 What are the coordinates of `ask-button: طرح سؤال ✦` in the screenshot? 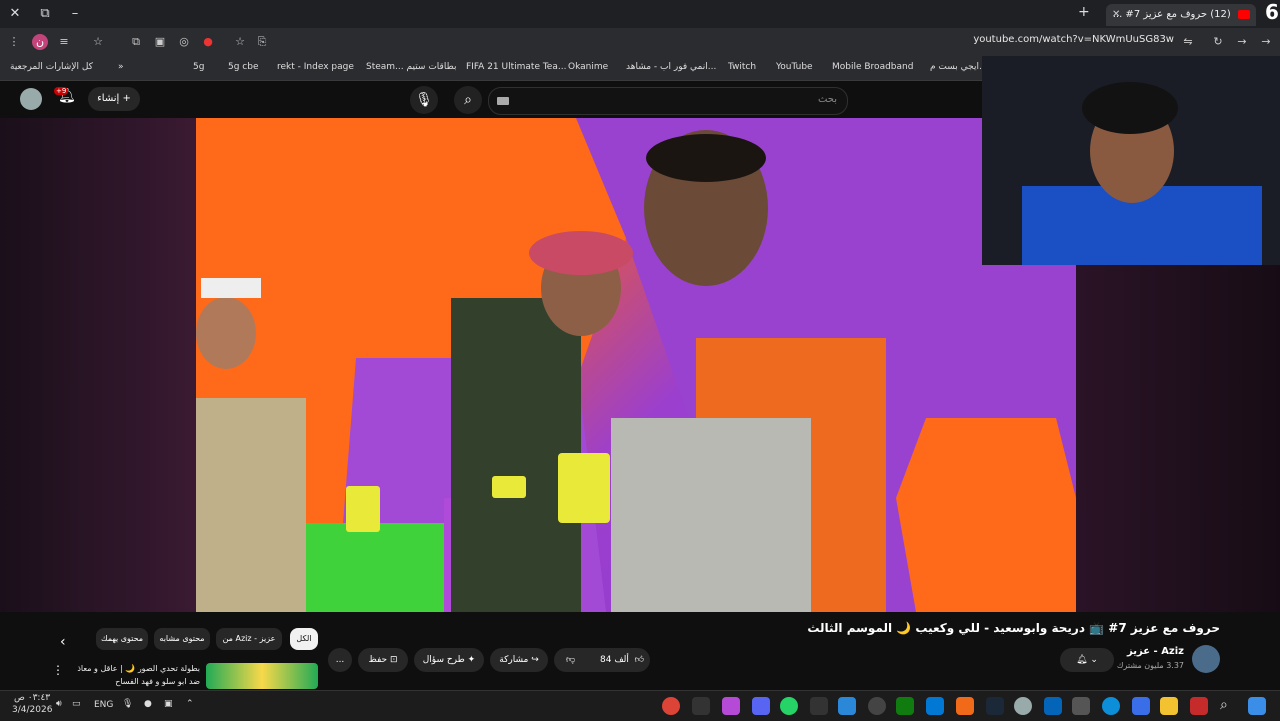 It's located at (449, 660).